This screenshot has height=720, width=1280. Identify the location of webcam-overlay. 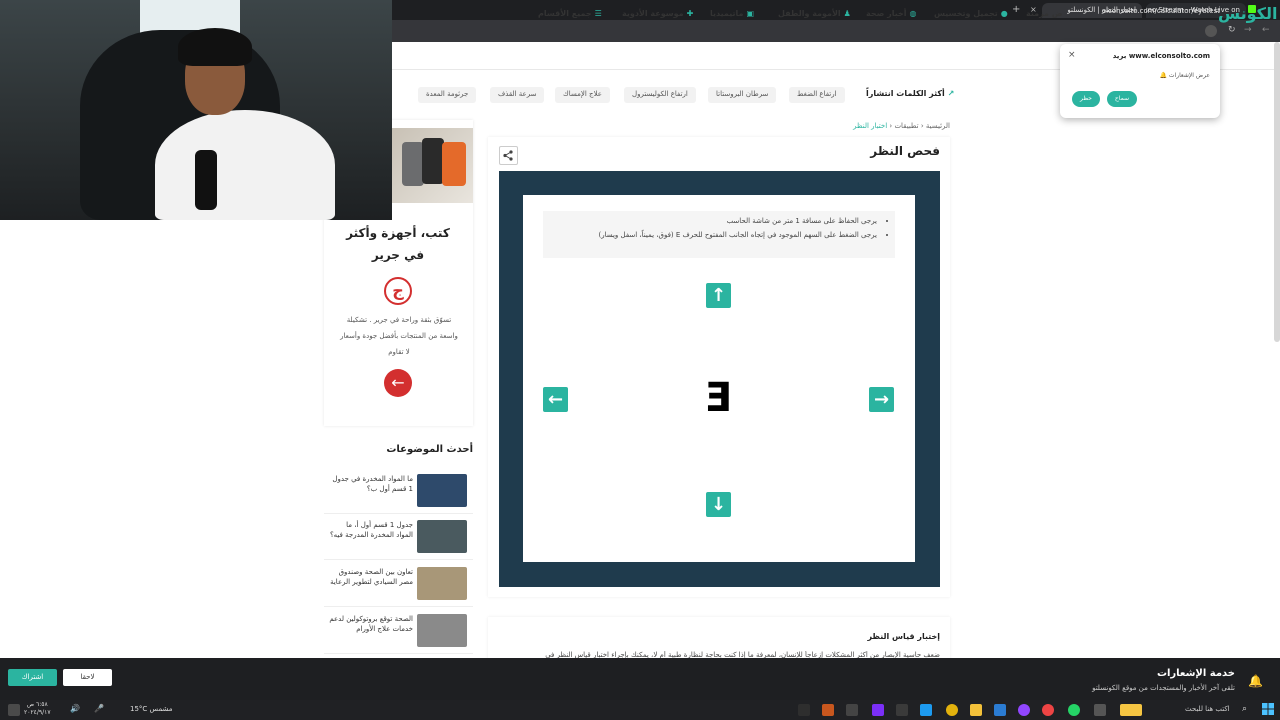
(196, 110).